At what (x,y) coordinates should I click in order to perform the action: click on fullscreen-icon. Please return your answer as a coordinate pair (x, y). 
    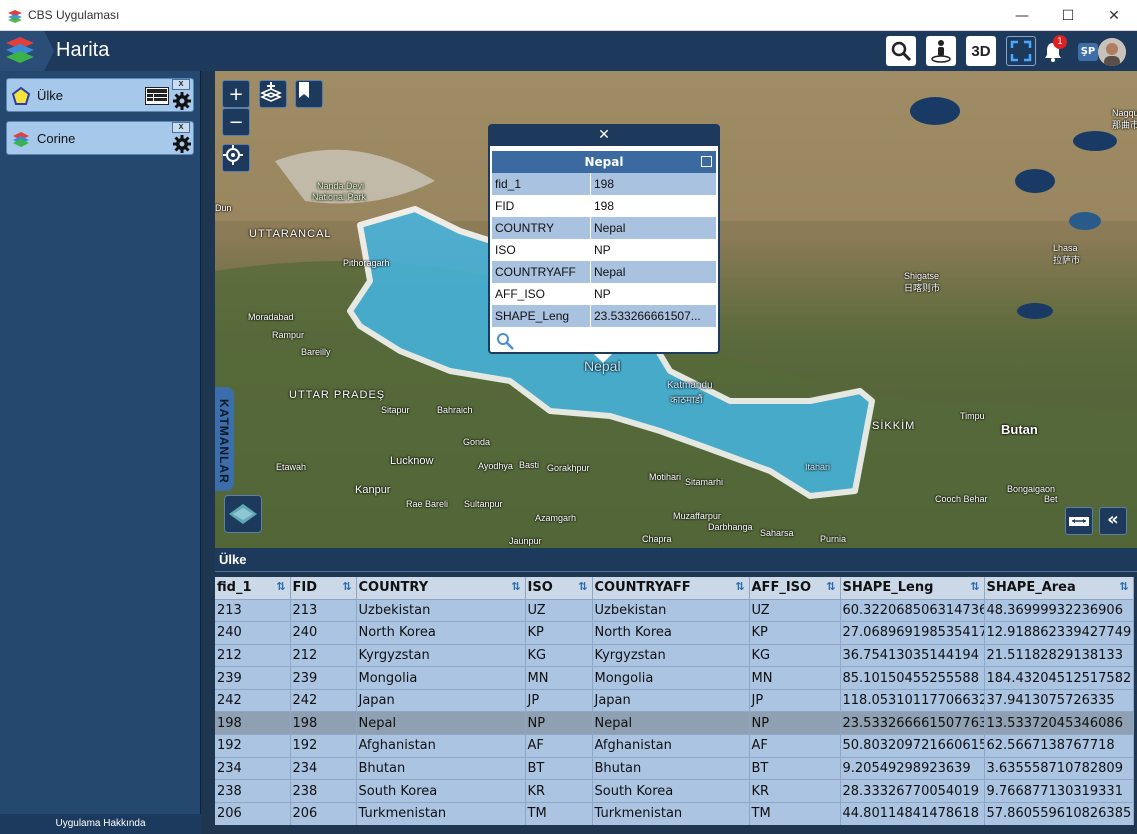
    Looking at the image, I should click on (1021, 51).